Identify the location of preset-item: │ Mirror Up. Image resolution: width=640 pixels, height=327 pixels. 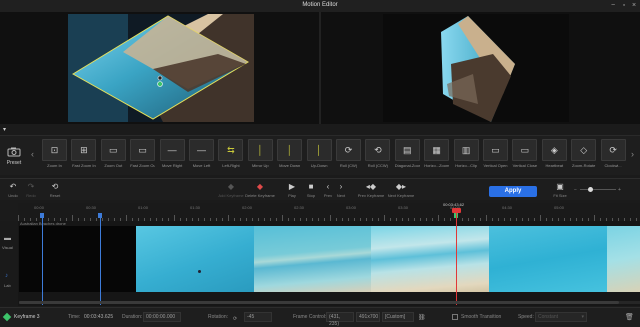
(260, 156).